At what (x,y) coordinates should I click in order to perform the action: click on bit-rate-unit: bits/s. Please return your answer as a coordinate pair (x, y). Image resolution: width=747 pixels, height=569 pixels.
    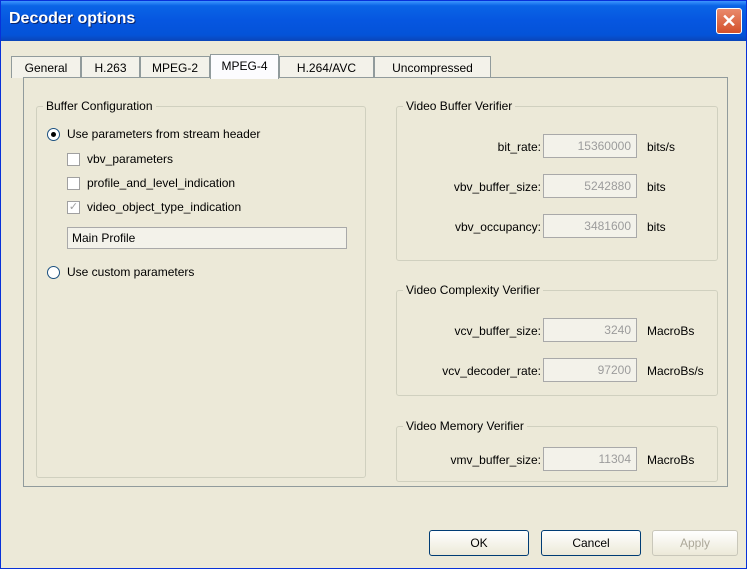
    Looking at the image, I should click on (661, 147).